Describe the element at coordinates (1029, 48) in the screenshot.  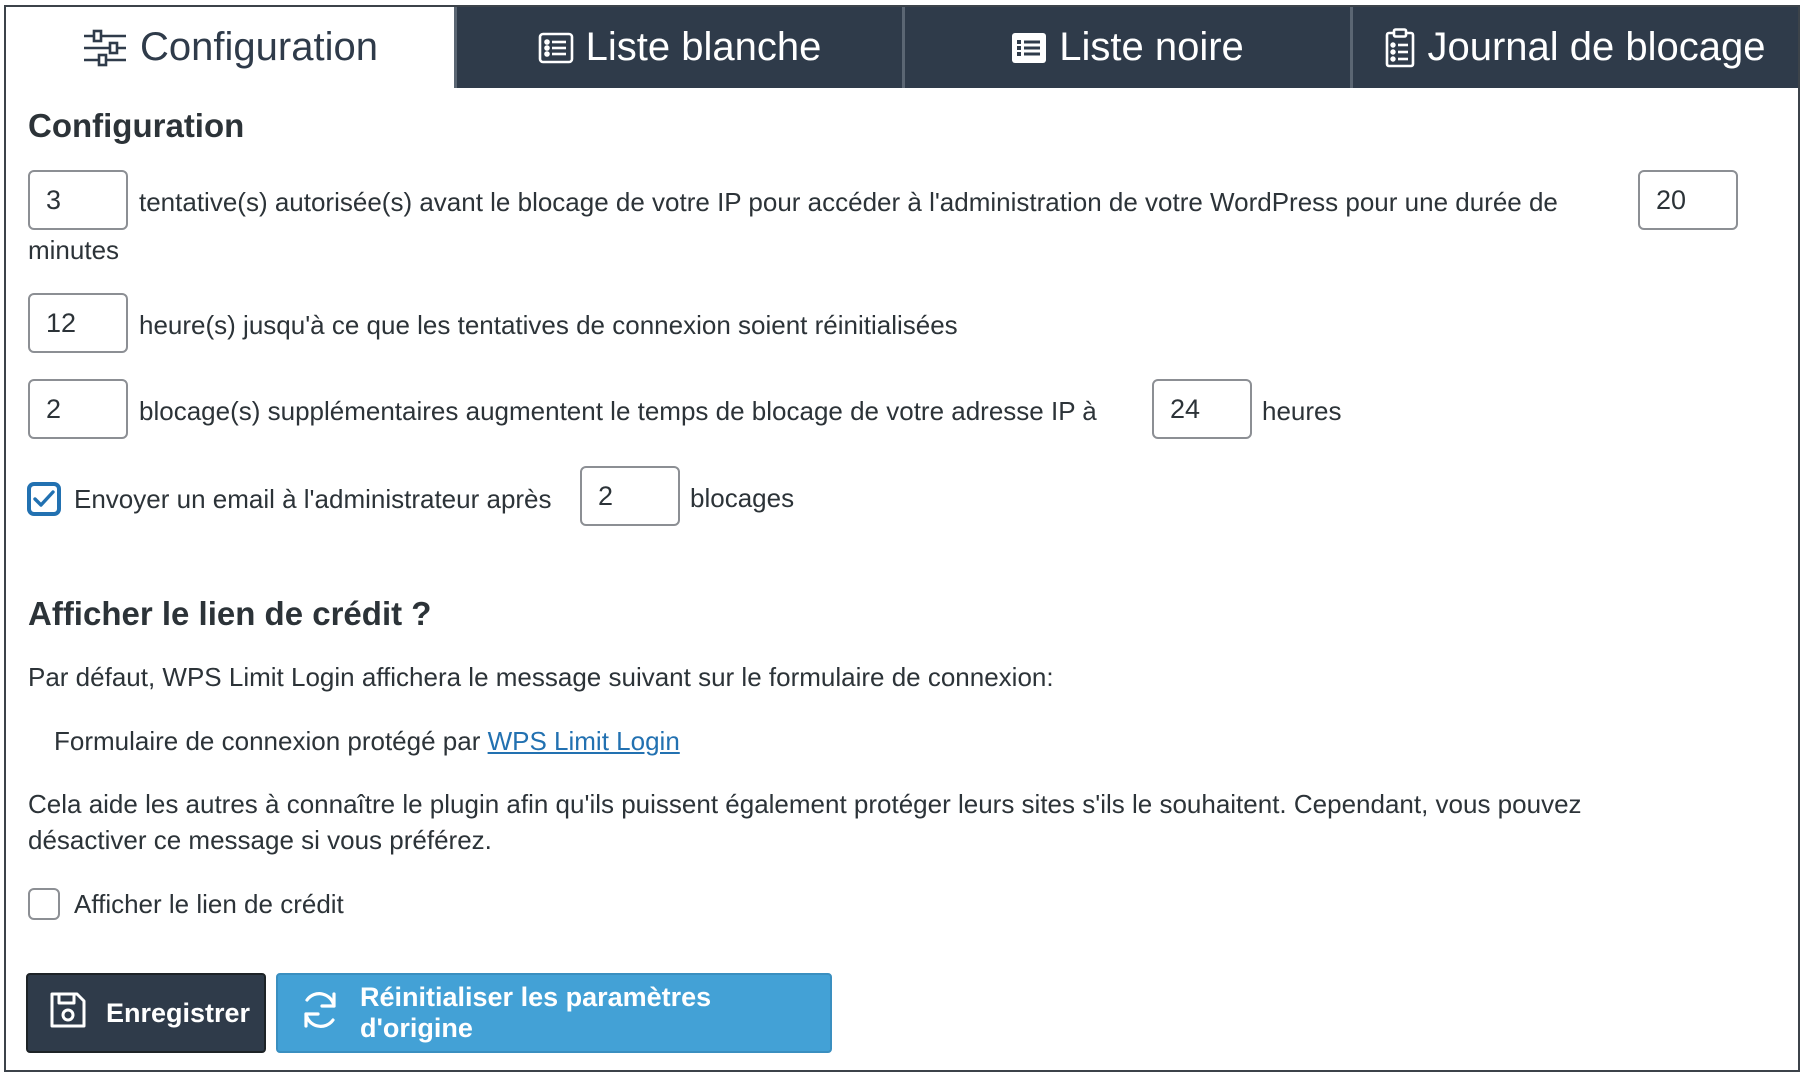
I see `list-solid-icon` at that location.